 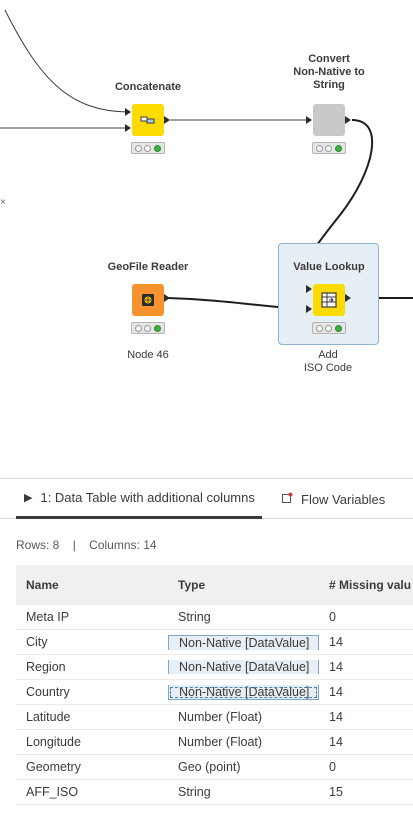 I want to click on concatenate-icon, so click(x=147, y=120).